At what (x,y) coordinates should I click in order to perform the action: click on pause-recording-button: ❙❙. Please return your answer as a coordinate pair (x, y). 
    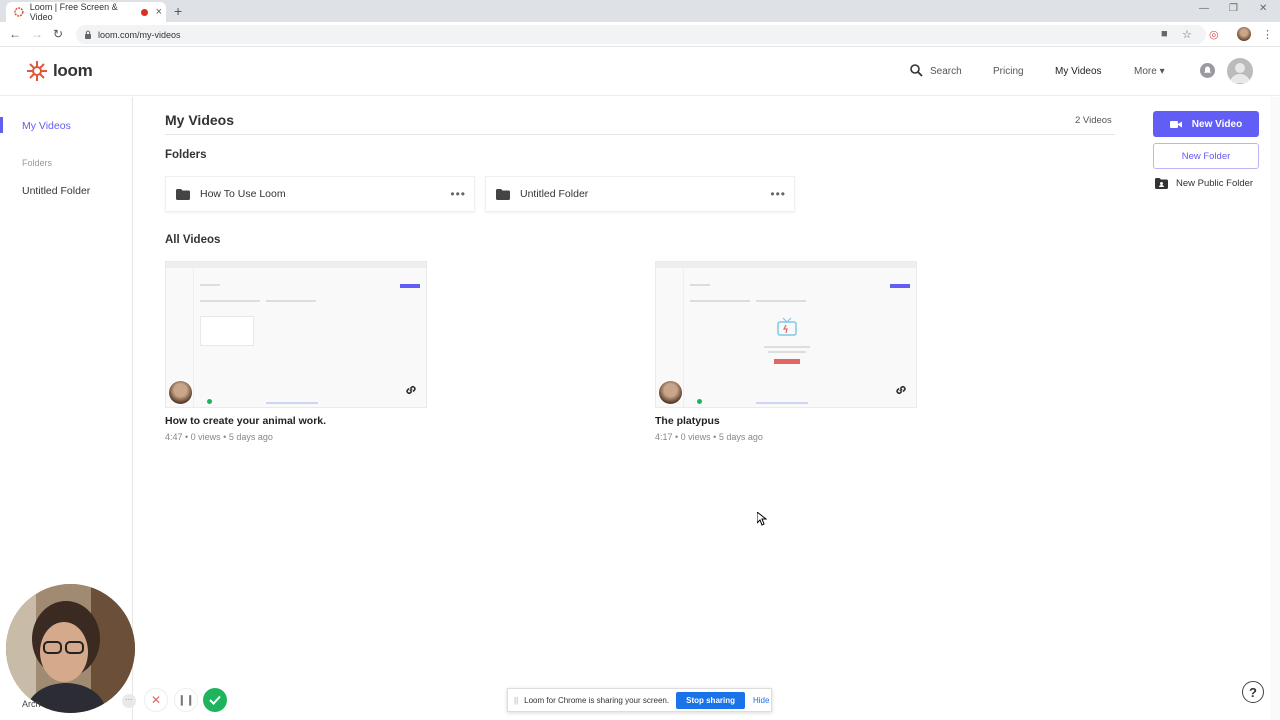
    Looking at the image, I should click on (186, 700).